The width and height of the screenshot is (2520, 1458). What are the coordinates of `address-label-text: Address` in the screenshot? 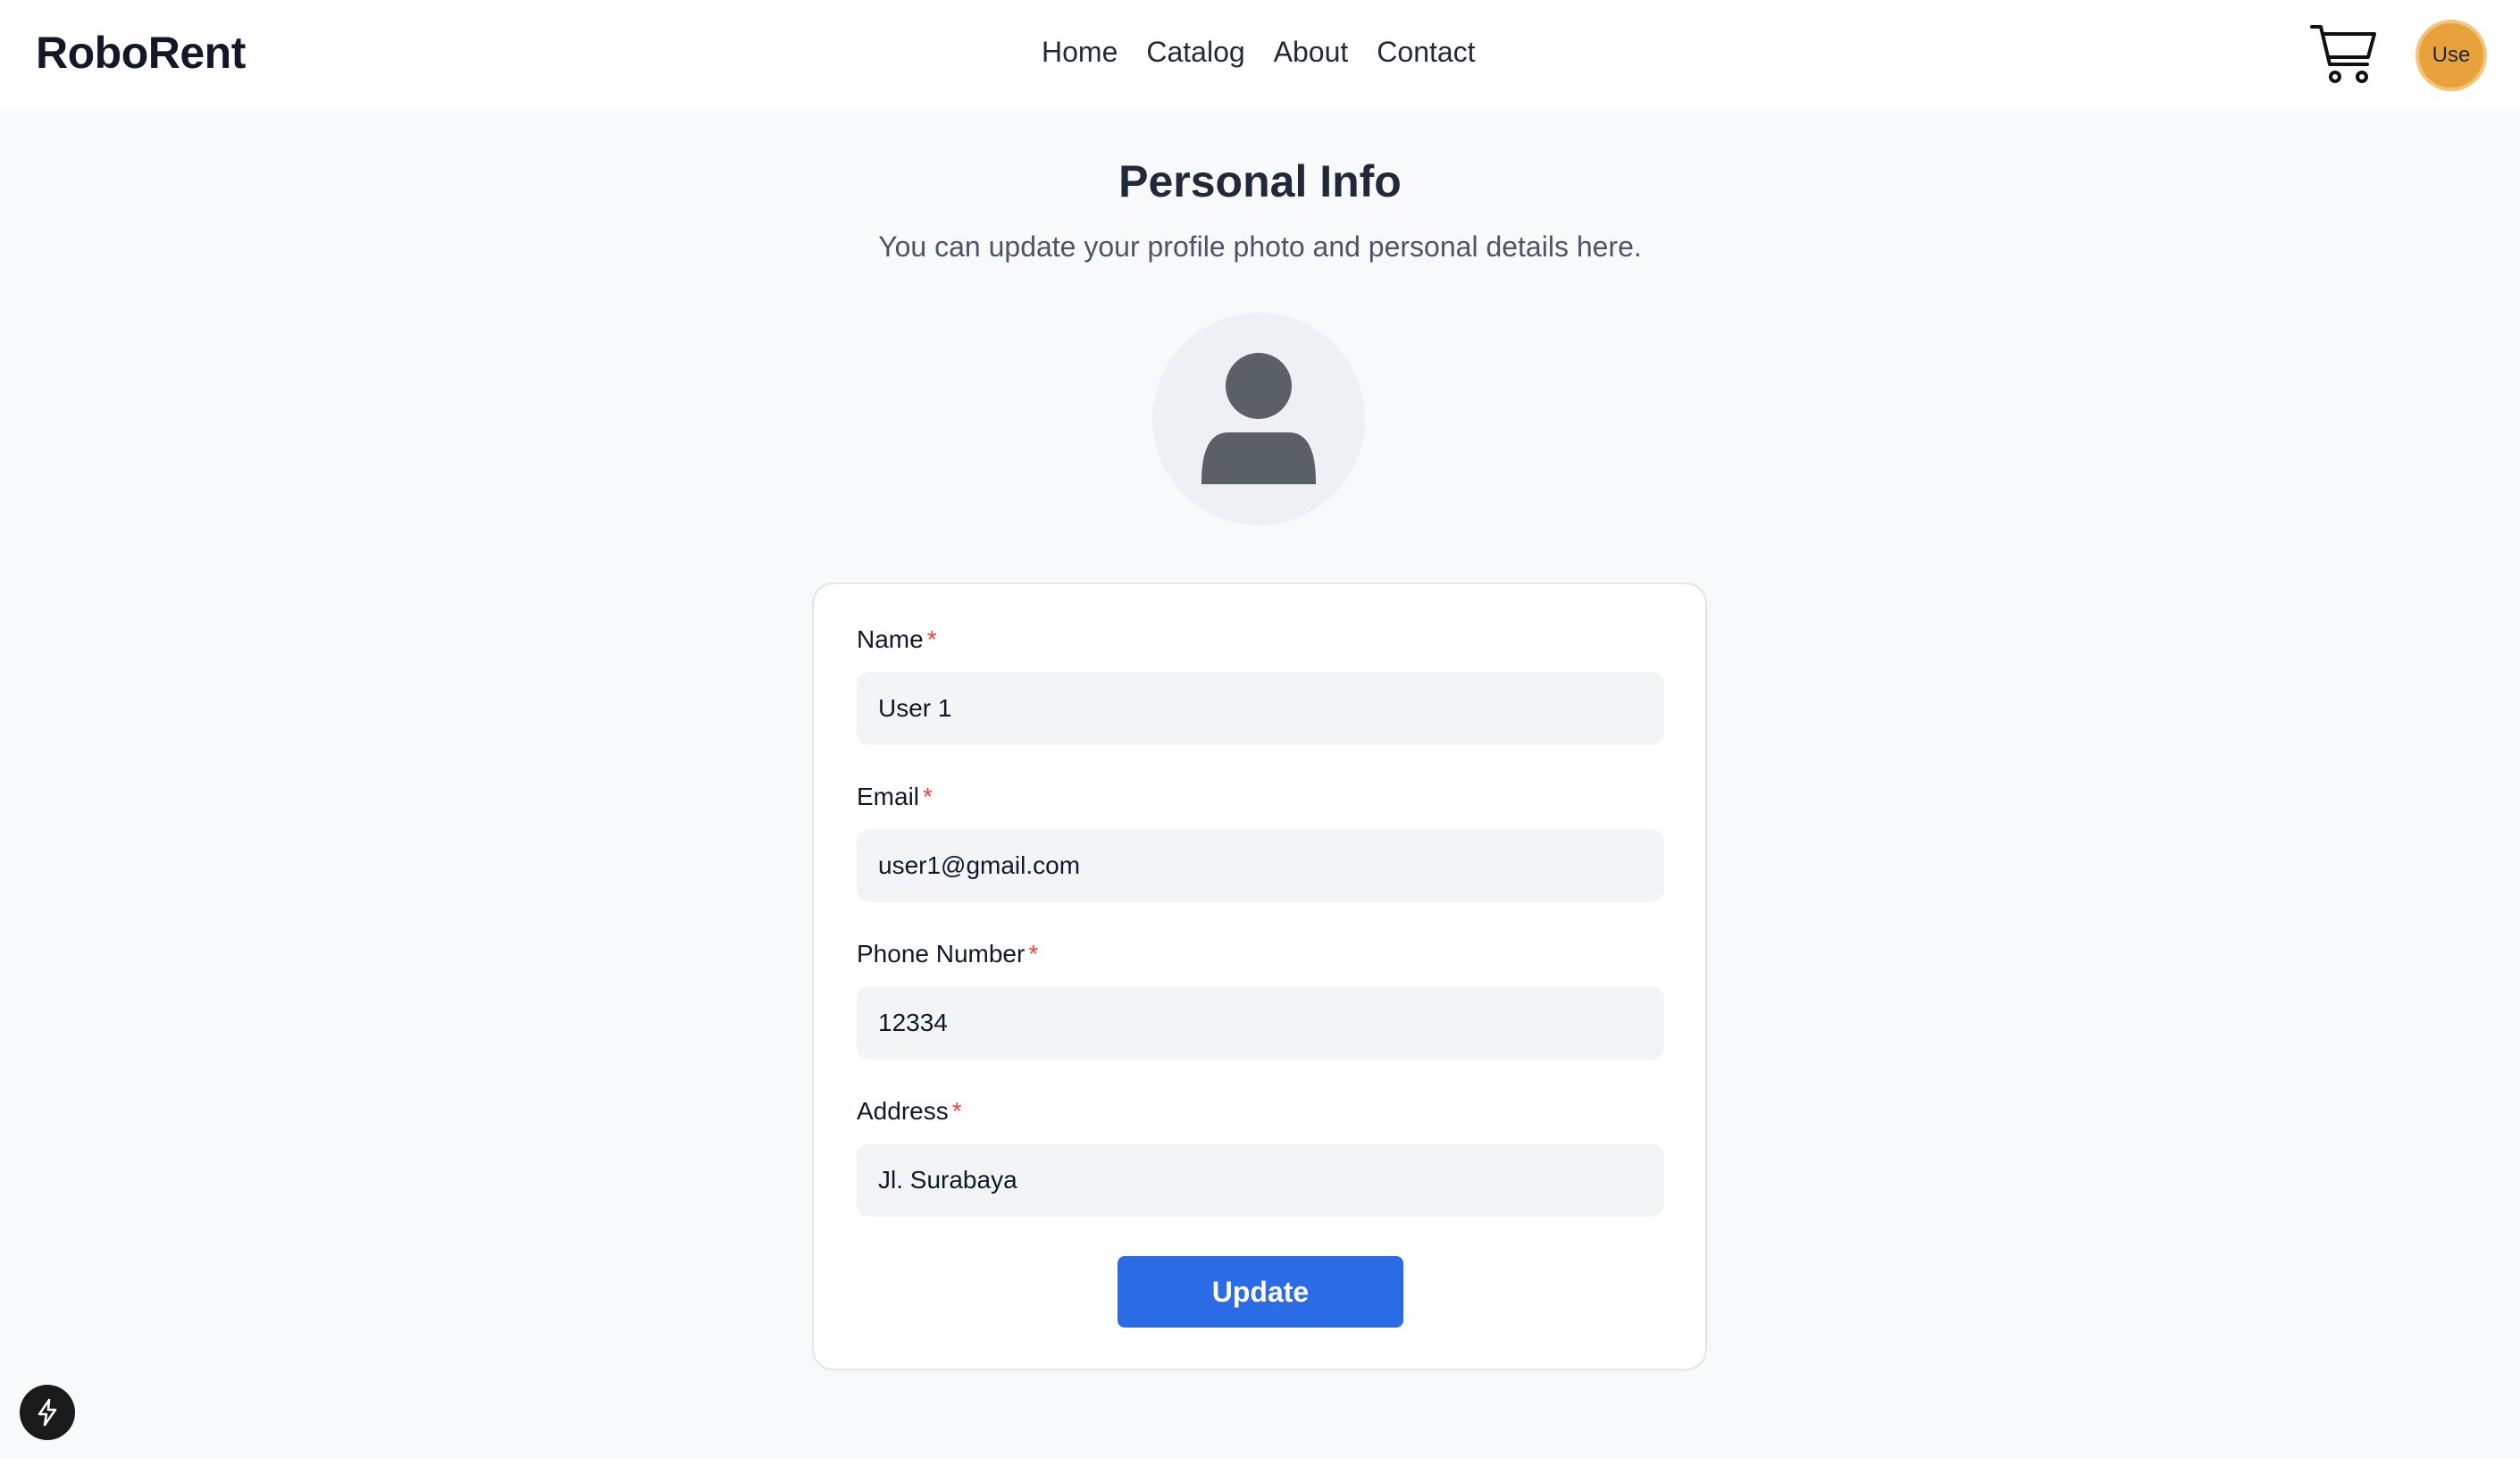 It's located at (903, 1111).